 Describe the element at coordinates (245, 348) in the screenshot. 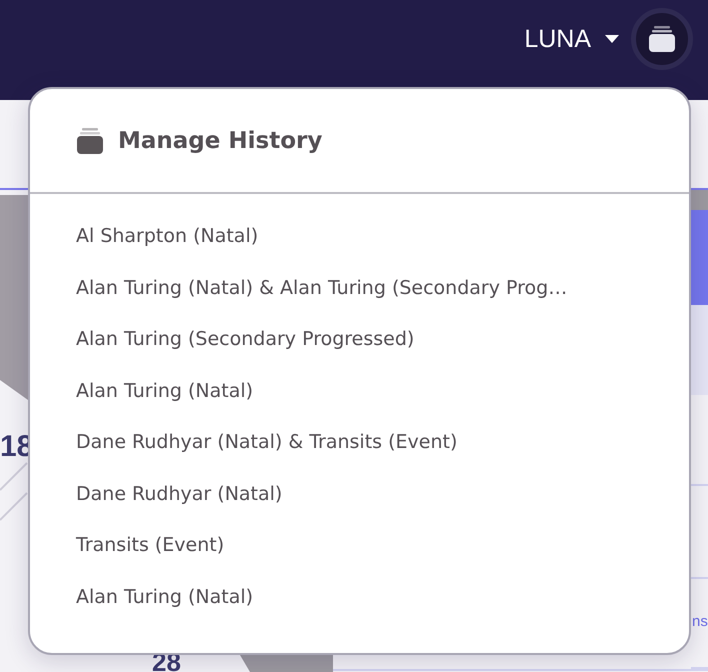

I see `history-item: Alan Turing (Secondary Progressed)` at that location.